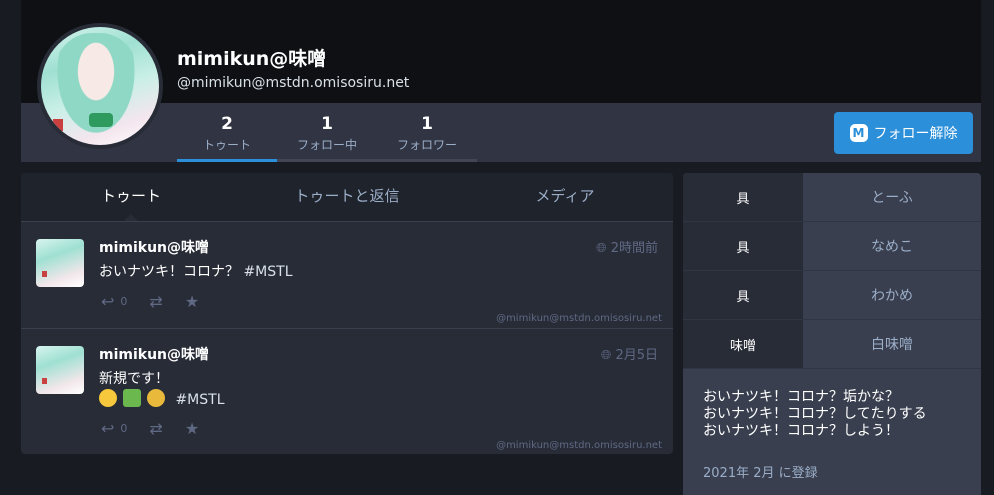 This screenshot has width=994, height=495. Describe the element at coordinates (915, 134) in the screenshot. I see `unfollow-button-label: フォロー解除` at that location.